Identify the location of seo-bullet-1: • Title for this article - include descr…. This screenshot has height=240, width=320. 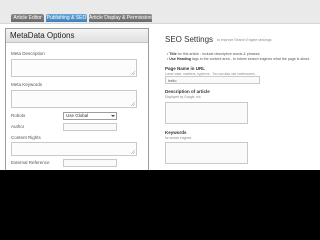
(213, 54).